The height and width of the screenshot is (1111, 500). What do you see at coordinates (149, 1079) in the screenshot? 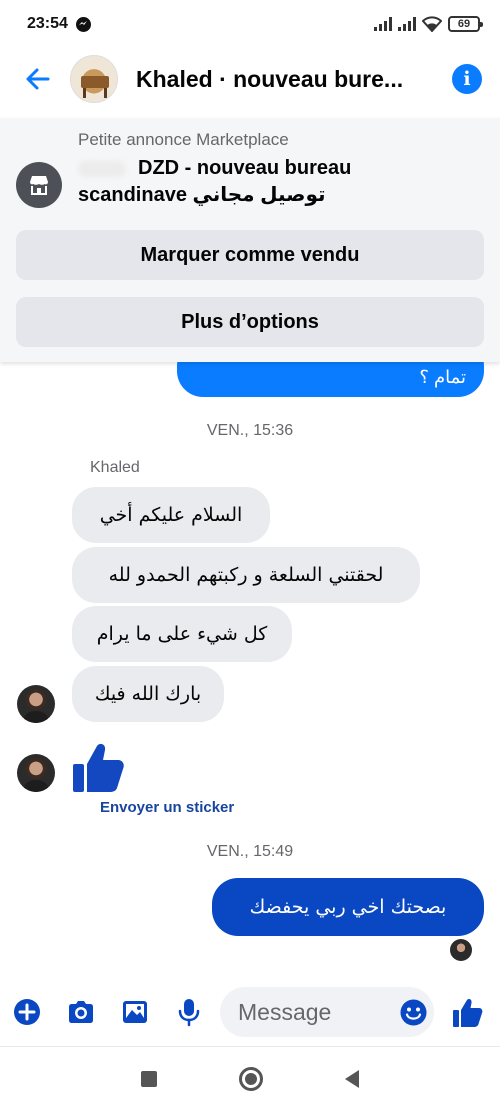
I see `recent-apps-button` at bounding box center [149, 1079].